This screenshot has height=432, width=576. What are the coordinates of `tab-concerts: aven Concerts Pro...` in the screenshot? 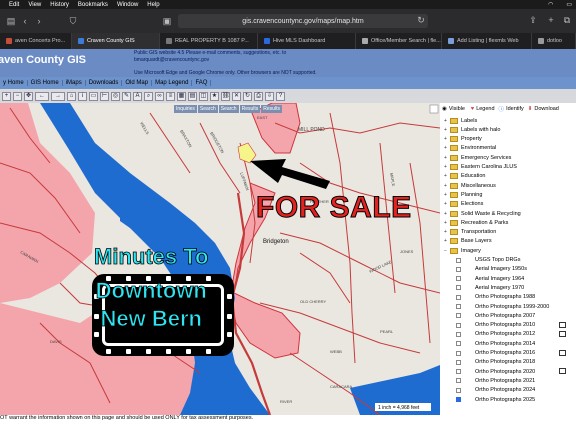 It's located at (36, 41).